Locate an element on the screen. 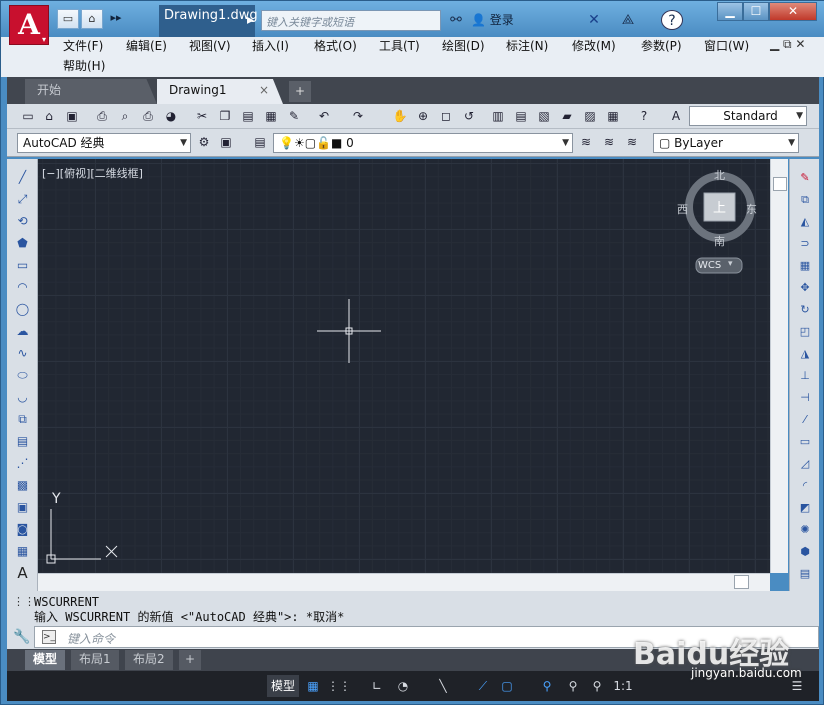 The width and height of the screenshot is (824, 705). region-icon: ◙ is located at coordinates (22, 529).